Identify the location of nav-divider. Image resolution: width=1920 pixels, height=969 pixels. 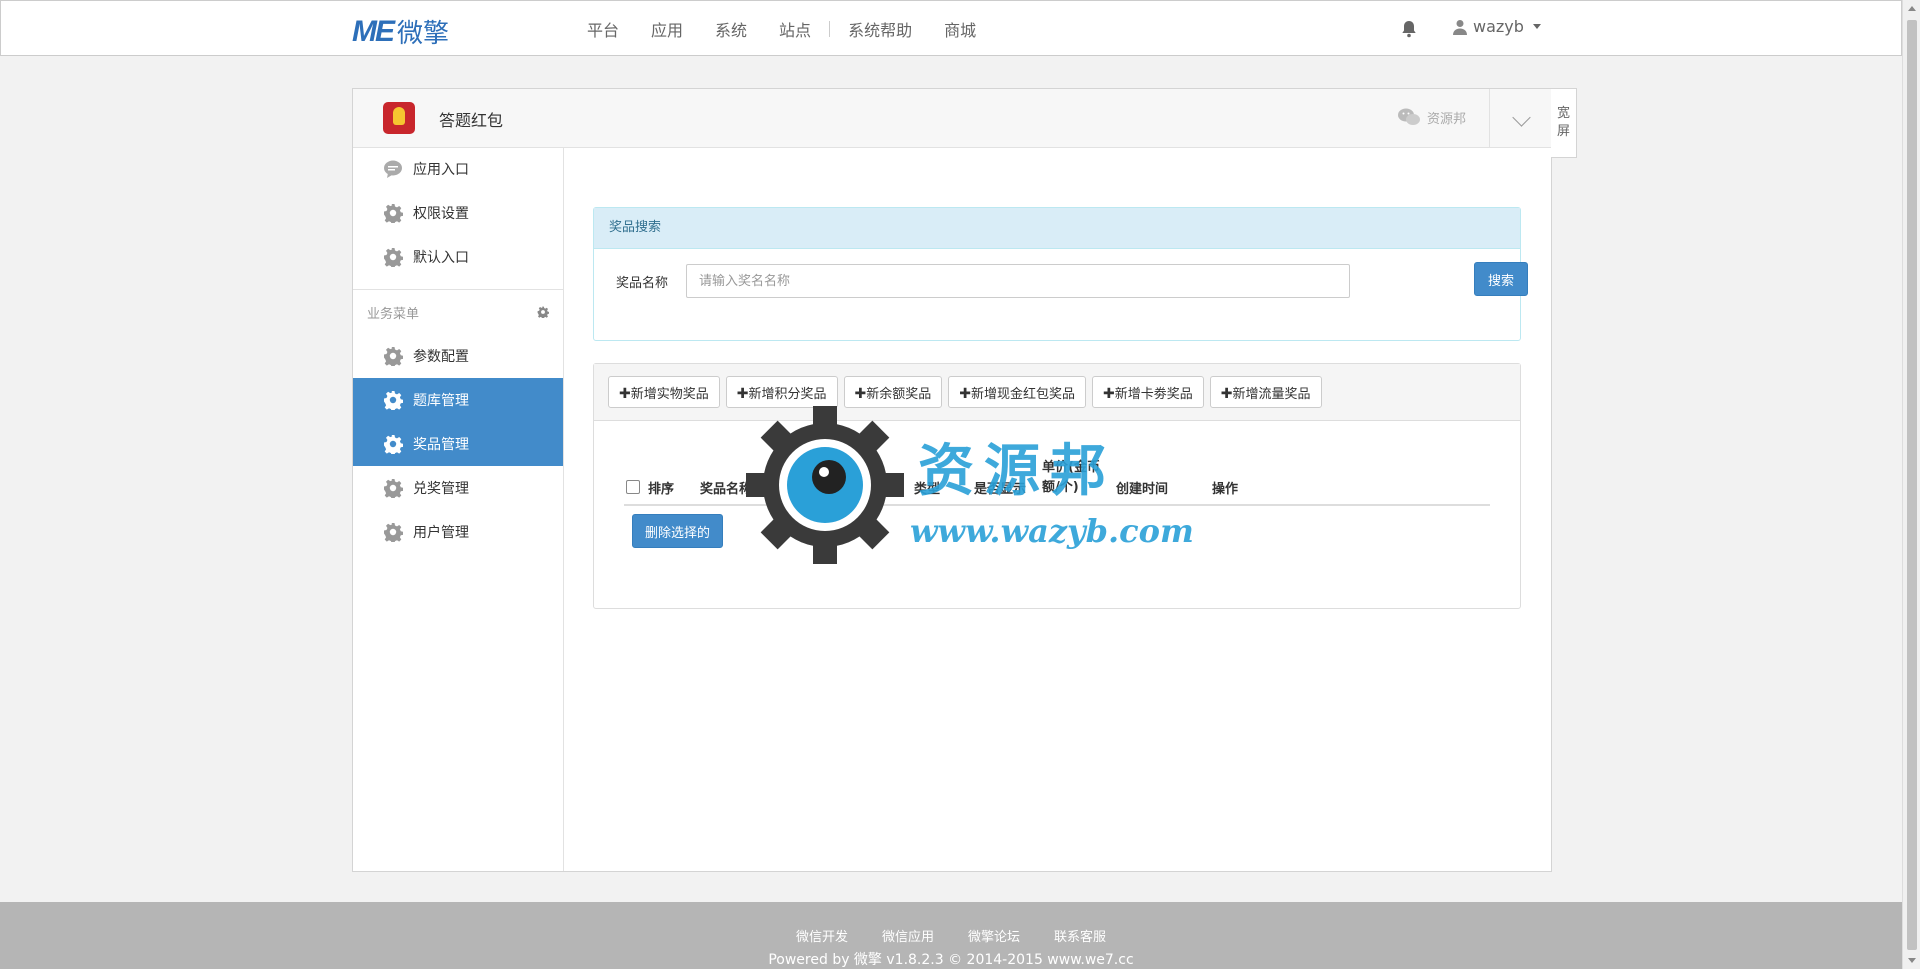
(830, 29).